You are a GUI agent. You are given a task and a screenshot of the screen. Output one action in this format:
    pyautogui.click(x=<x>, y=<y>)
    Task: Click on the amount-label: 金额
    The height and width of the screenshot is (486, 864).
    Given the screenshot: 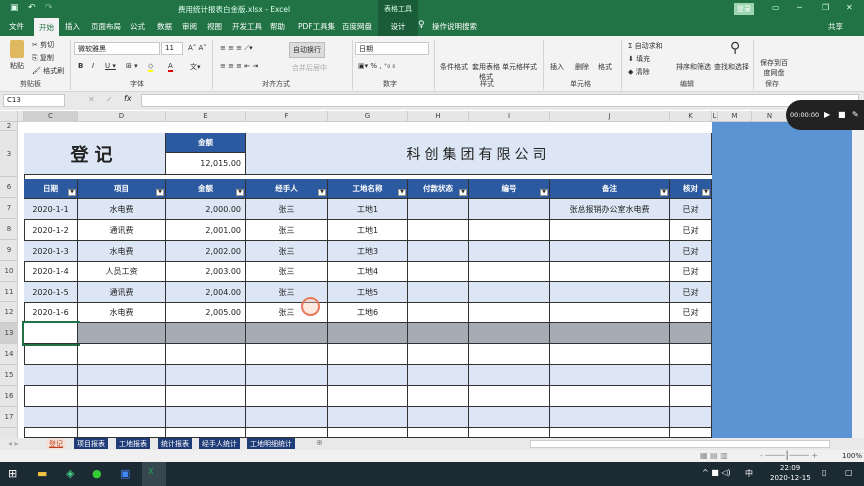 What is the action you would take?
    pyautogui.click(x=206, y=143)
    